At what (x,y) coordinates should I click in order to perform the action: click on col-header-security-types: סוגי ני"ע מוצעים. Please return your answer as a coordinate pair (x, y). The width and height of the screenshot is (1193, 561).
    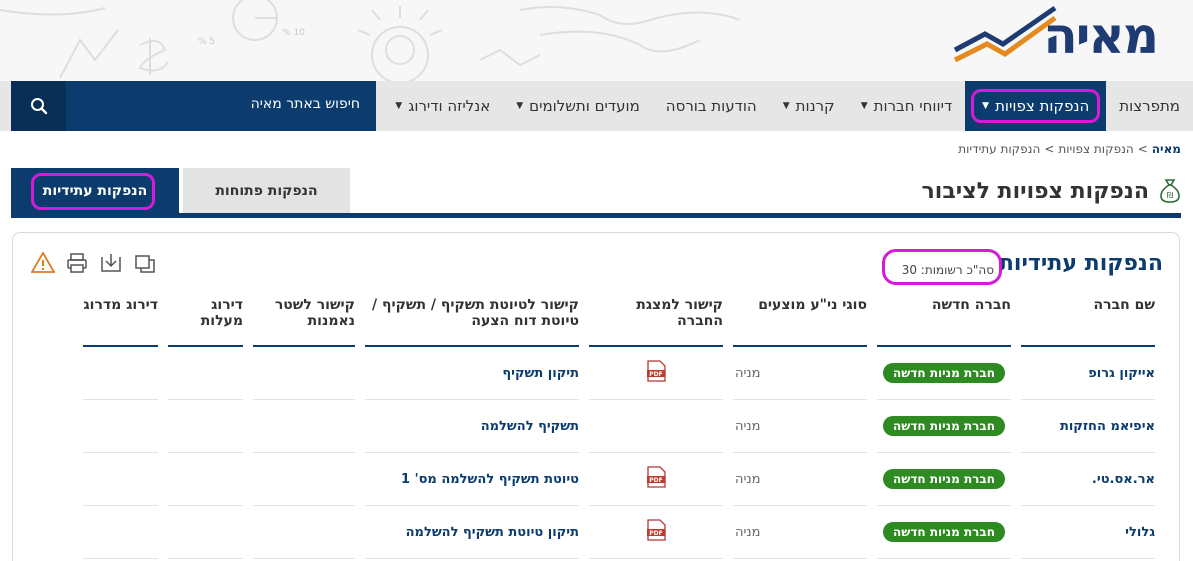
    Looking at the image, I should click on (800, 316).